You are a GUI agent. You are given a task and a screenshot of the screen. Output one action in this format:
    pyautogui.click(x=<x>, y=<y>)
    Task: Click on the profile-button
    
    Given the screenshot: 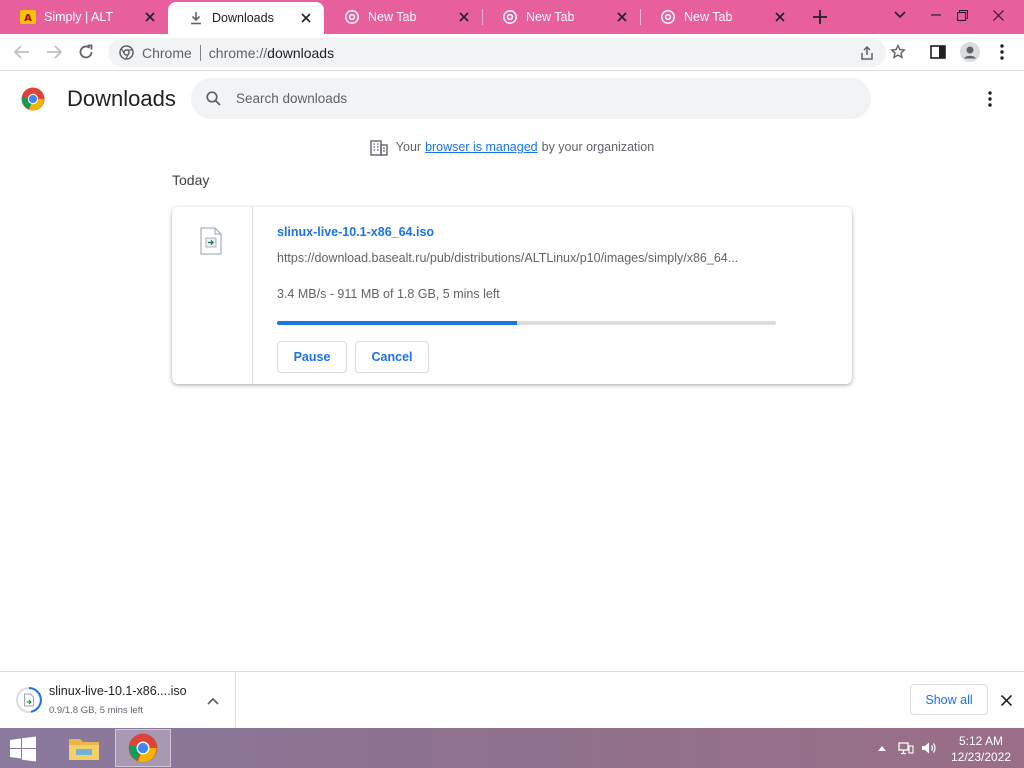 What is the action you would take?
    pyautogui.click(x=970, y=52)
    